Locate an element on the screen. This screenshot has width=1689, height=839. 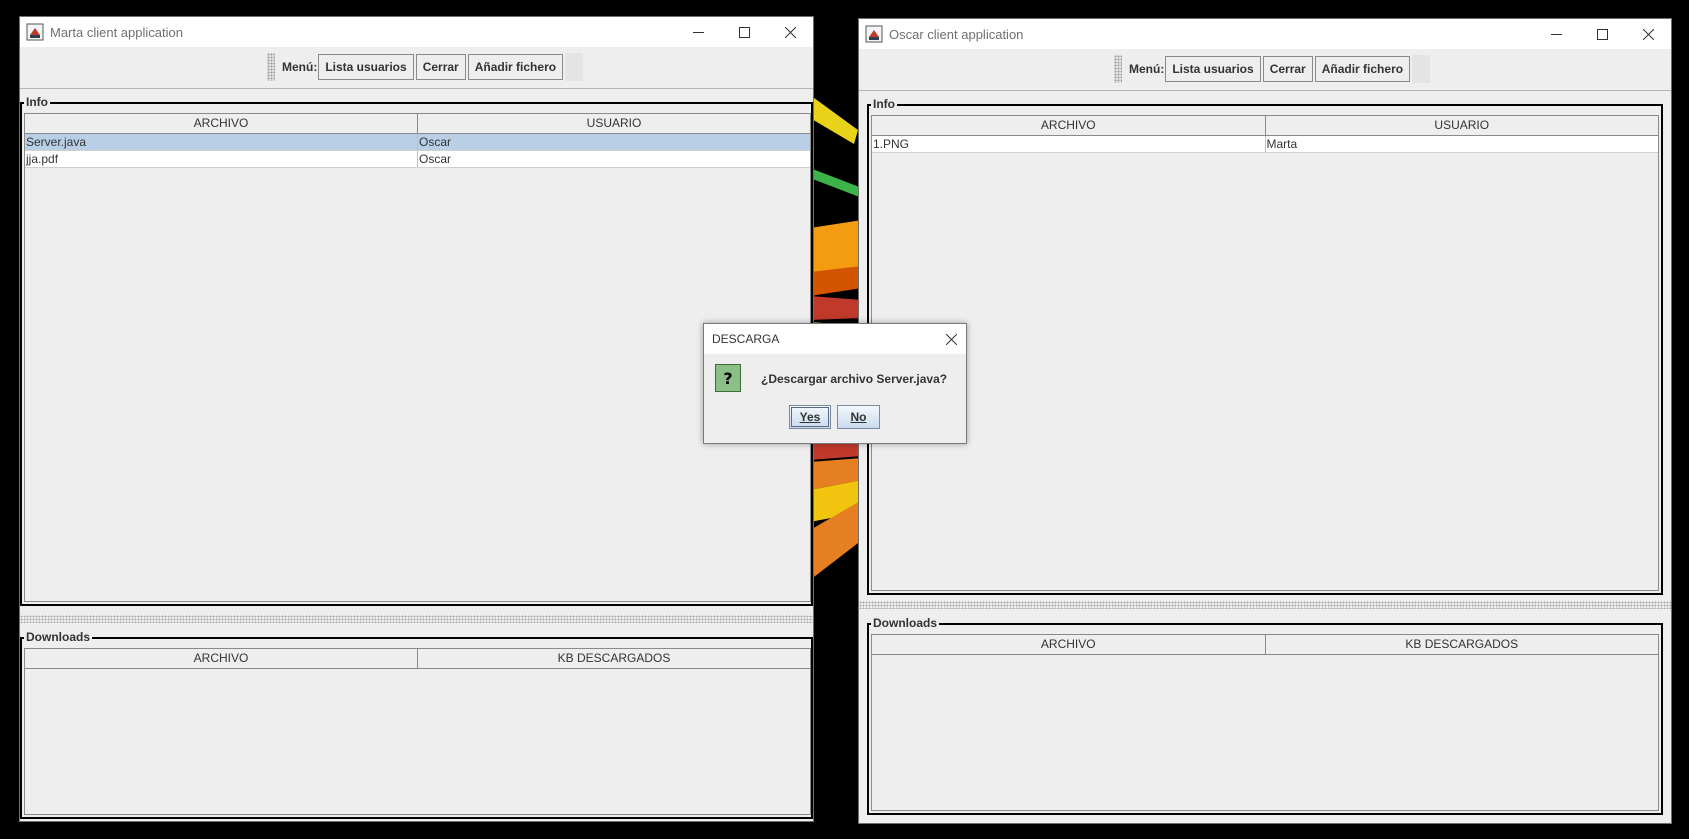
window-title: Oscar client application is located at coordinates (956, 34).